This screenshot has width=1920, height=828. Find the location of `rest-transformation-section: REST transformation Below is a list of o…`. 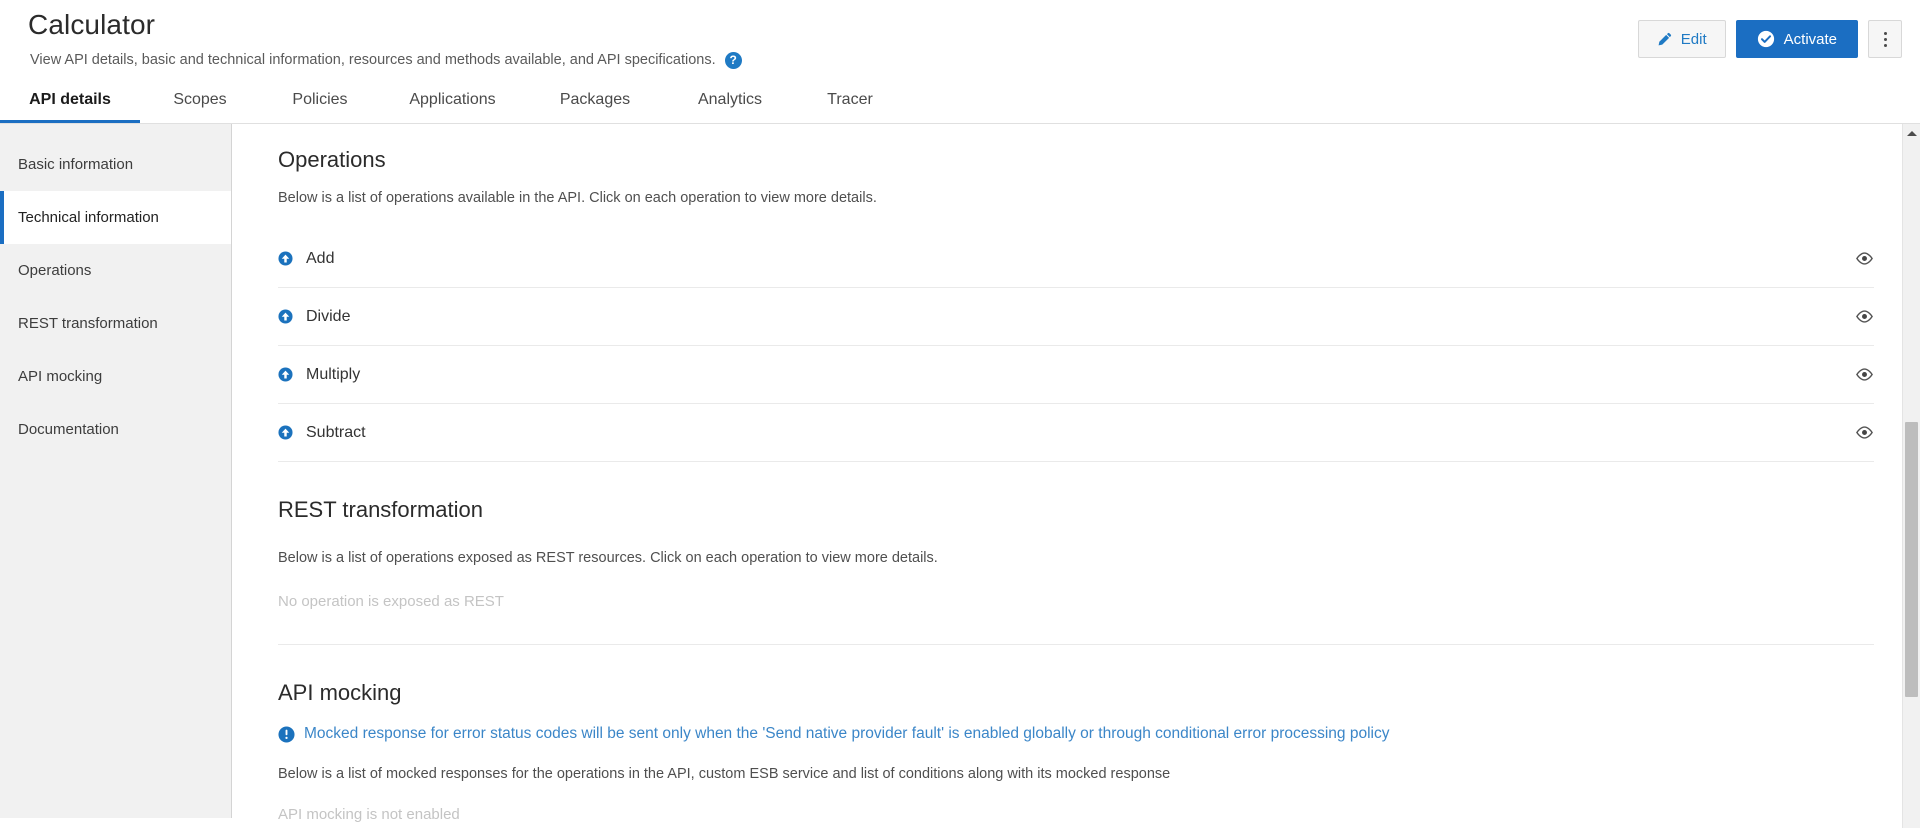

rest-transformation-section: REST transformation Below is a list of o… is located at coordinates (1076, 554).